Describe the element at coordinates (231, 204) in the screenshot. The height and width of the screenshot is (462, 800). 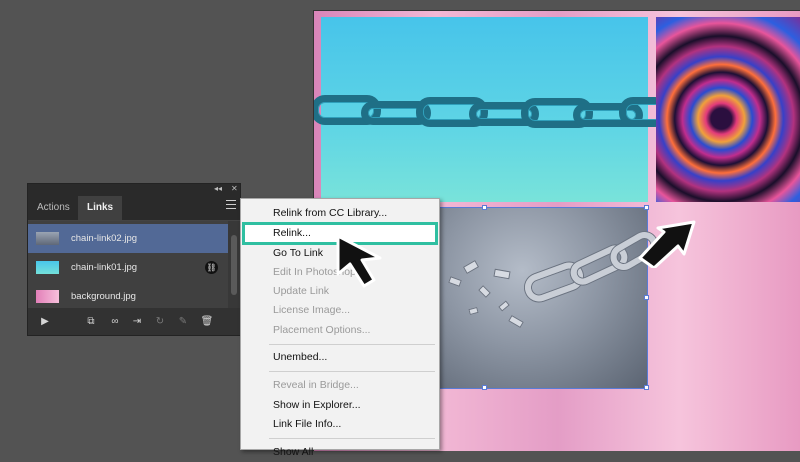
I see `panel-menu-icon` at that location.